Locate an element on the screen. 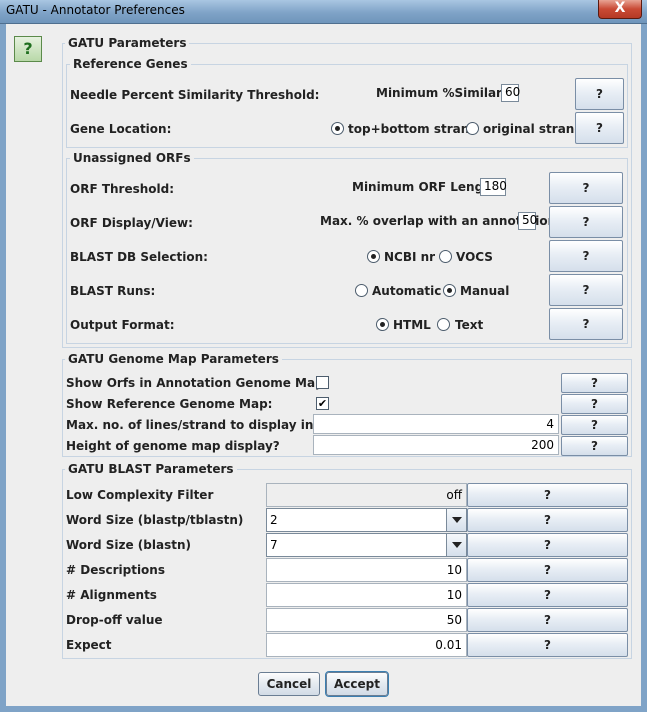  max-lines-help-button: ? is located at coordinates (594, 425).